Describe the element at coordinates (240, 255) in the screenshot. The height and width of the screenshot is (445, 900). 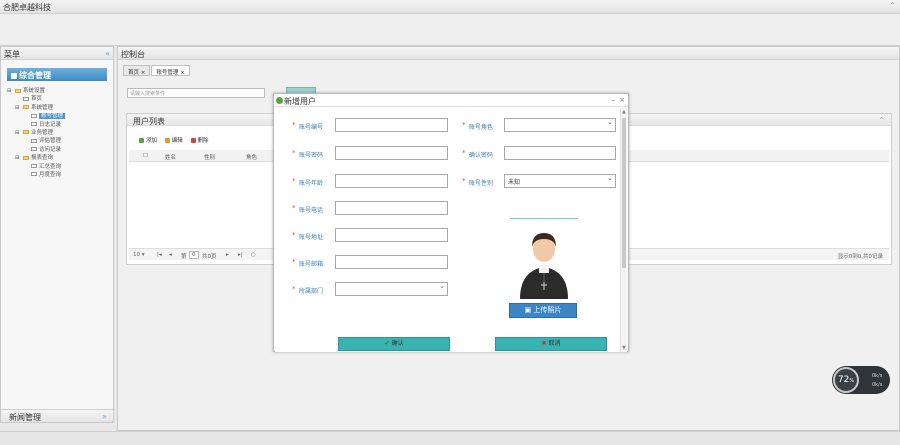
I see `last-page-icon: ▸|` at that location.